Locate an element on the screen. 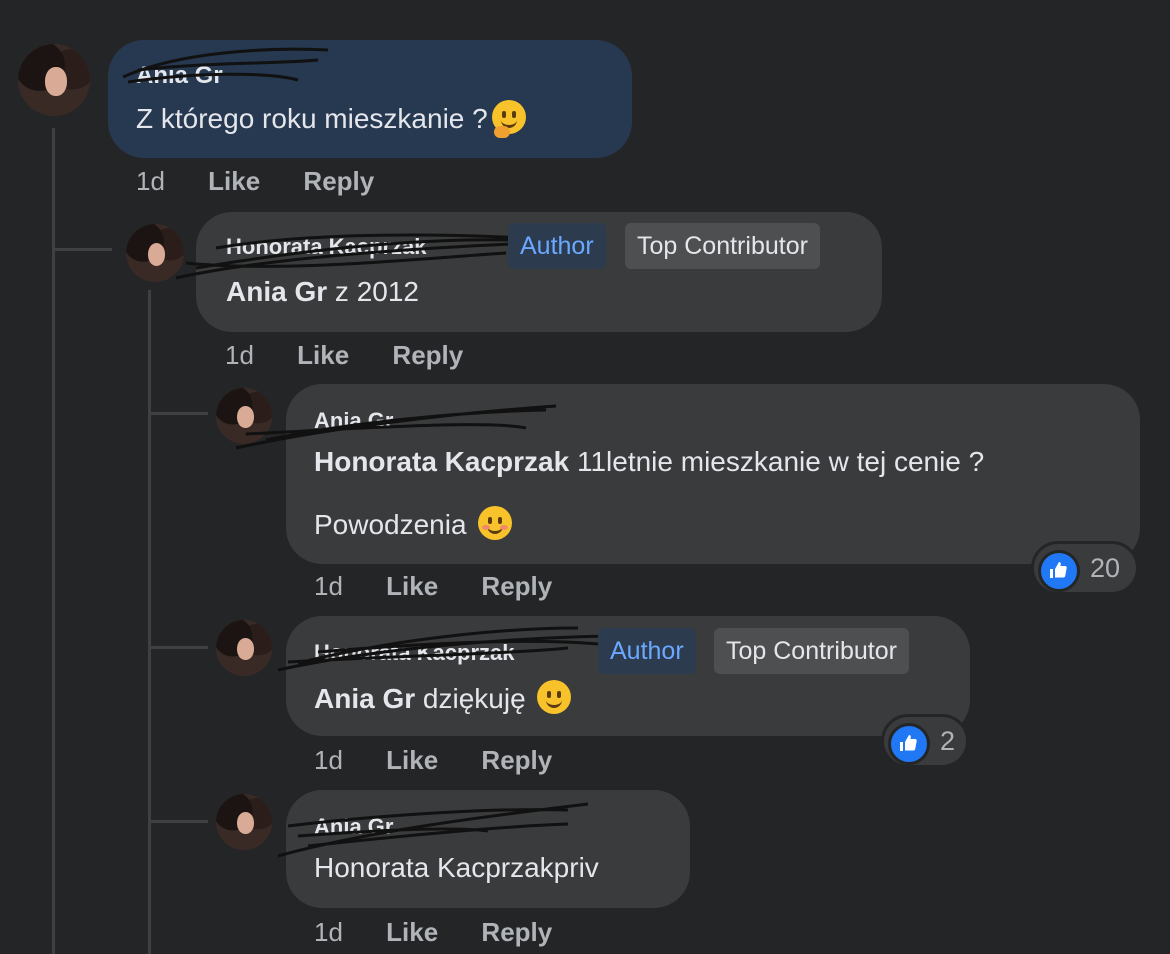 This screenshot has height=954, width=1170. comment-text: Ania Gr z 2012 is located at coordinates (322, 291).